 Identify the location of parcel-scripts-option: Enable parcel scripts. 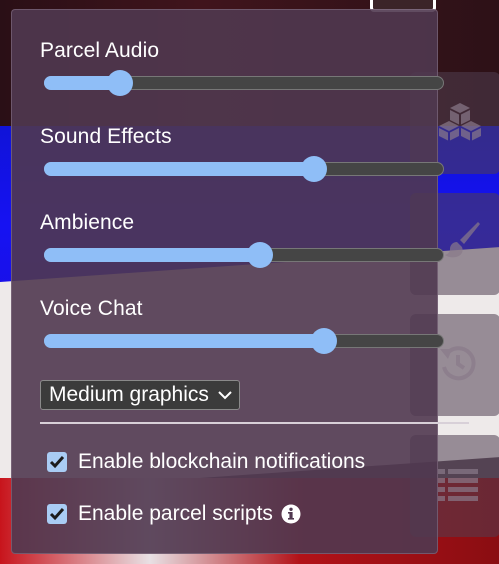
(174, 514).